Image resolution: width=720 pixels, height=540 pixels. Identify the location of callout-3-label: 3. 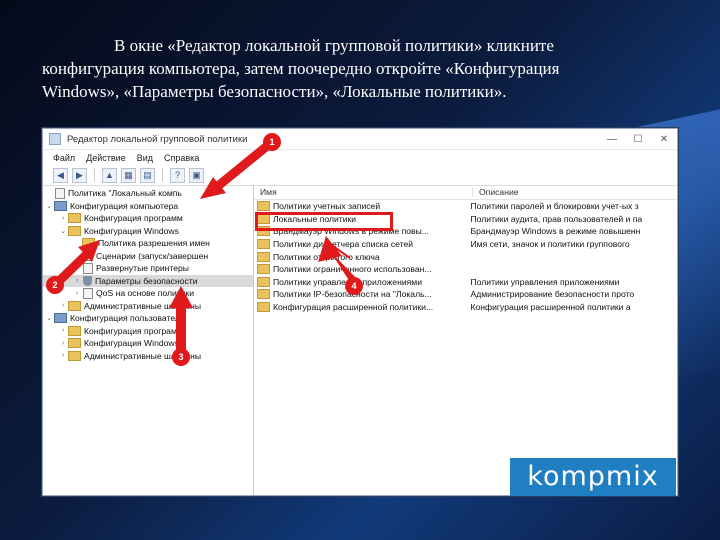
(180, 357).